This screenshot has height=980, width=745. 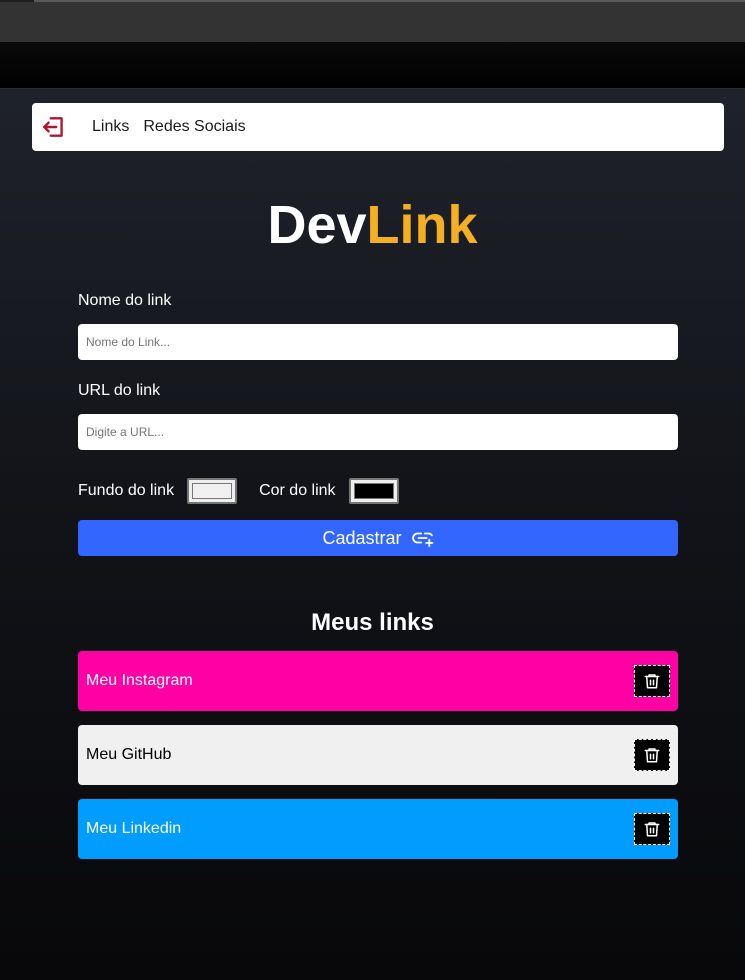 I want to click on cadastrar-label: Cadastrar, so click(x=362, y=537).